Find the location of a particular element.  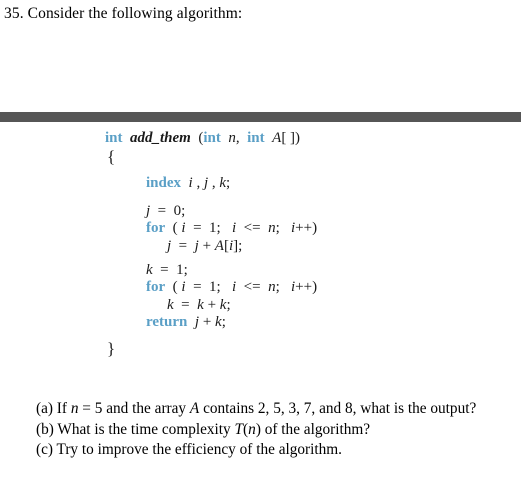

code-token-open-brace-0: { is located at coordinates (111, 156).